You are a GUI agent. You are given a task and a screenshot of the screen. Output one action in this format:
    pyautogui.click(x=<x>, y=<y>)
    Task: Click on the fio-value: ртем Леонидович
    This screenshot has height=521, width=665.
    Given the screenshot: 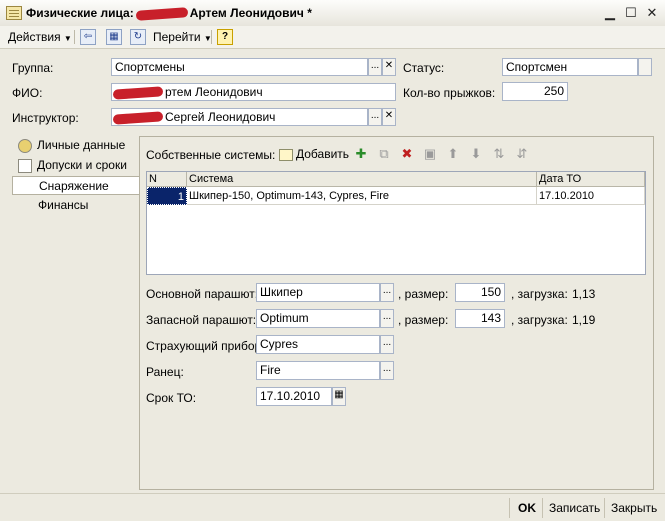 What is the action you would take?
    pyautogui.click(x=214, y=92)
    